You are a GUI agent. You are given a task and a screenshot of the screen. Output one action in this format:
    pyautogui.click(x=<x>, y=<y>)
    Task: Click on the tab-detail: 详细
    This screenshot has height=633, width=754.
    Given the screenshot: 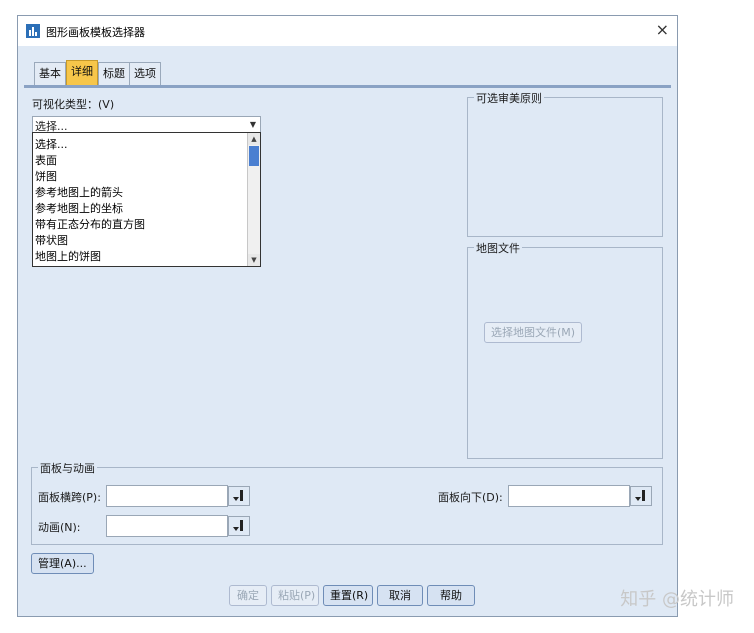 What is the action you would take?
    pyautogui.click(x=82, y=73)
    